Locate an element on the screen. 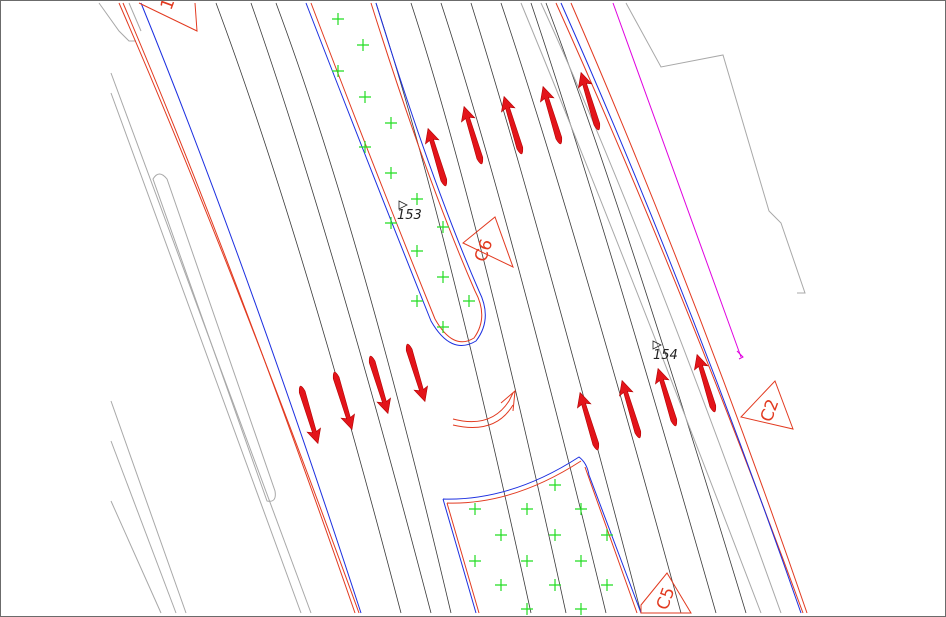  point-153-label: 153 is located at coordinates (409, 215).